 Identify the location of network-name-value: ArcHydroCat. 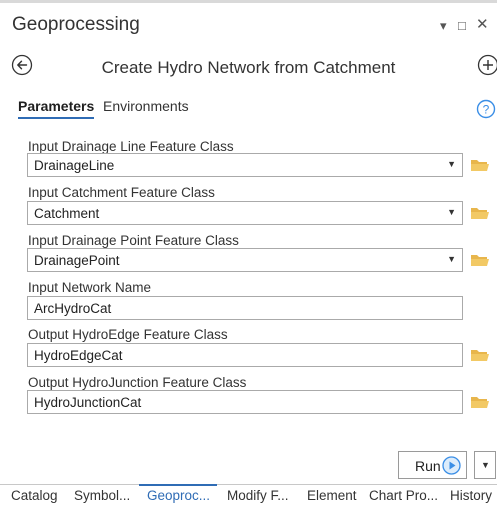
(72, 308).